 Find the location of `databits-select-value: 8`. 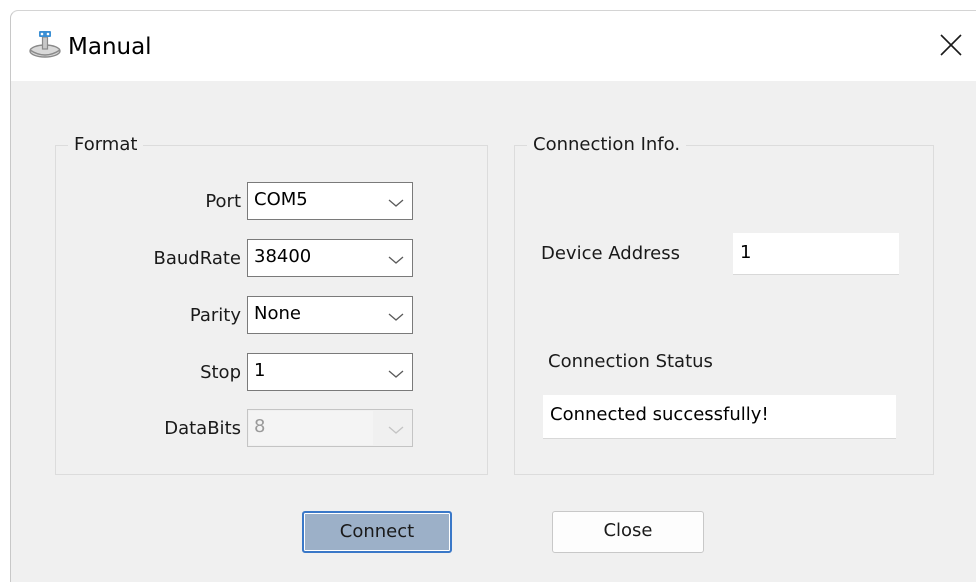

databits-select-value: 8 is located at coordinates (260, 426).